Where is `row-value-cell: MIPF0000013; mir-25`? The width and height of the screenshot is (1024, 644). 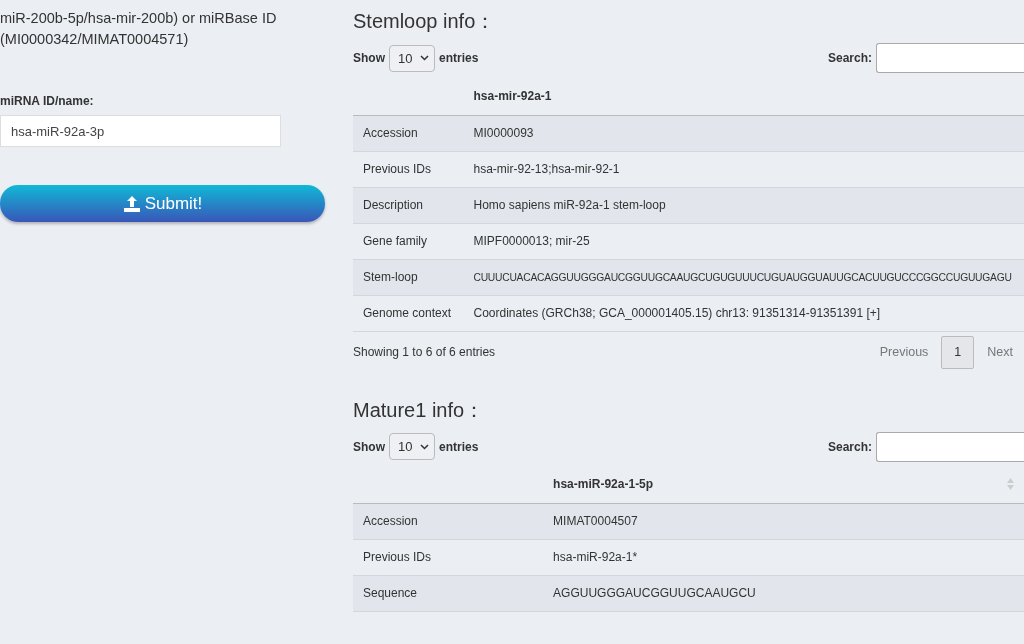
row-value-cell: MIPF0000013; mir-25 is located at coordinates (743, 241).